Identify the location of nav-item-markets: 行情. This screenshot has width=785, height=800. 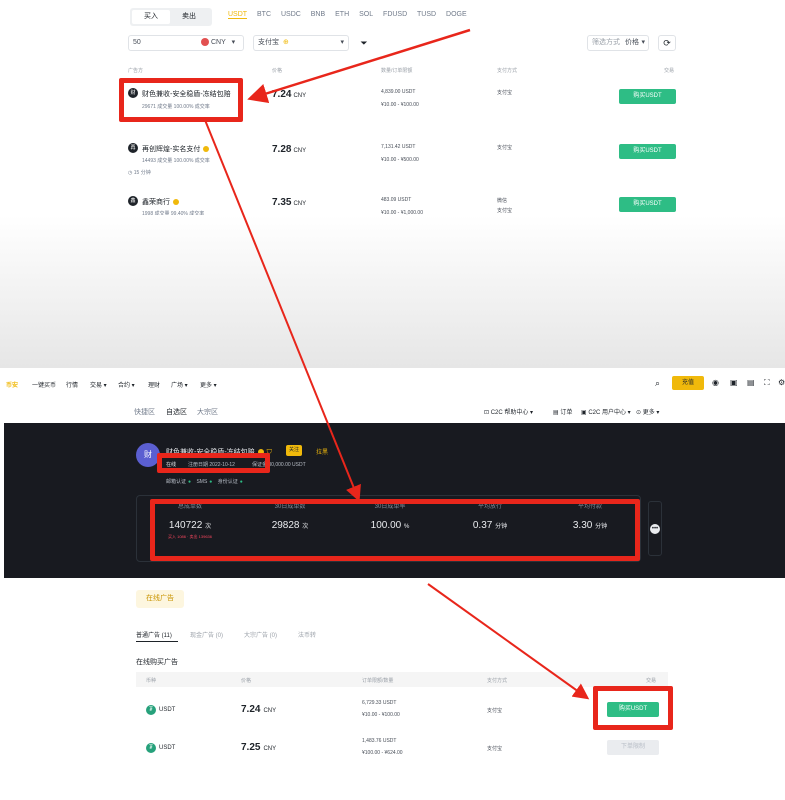
(72, 384).